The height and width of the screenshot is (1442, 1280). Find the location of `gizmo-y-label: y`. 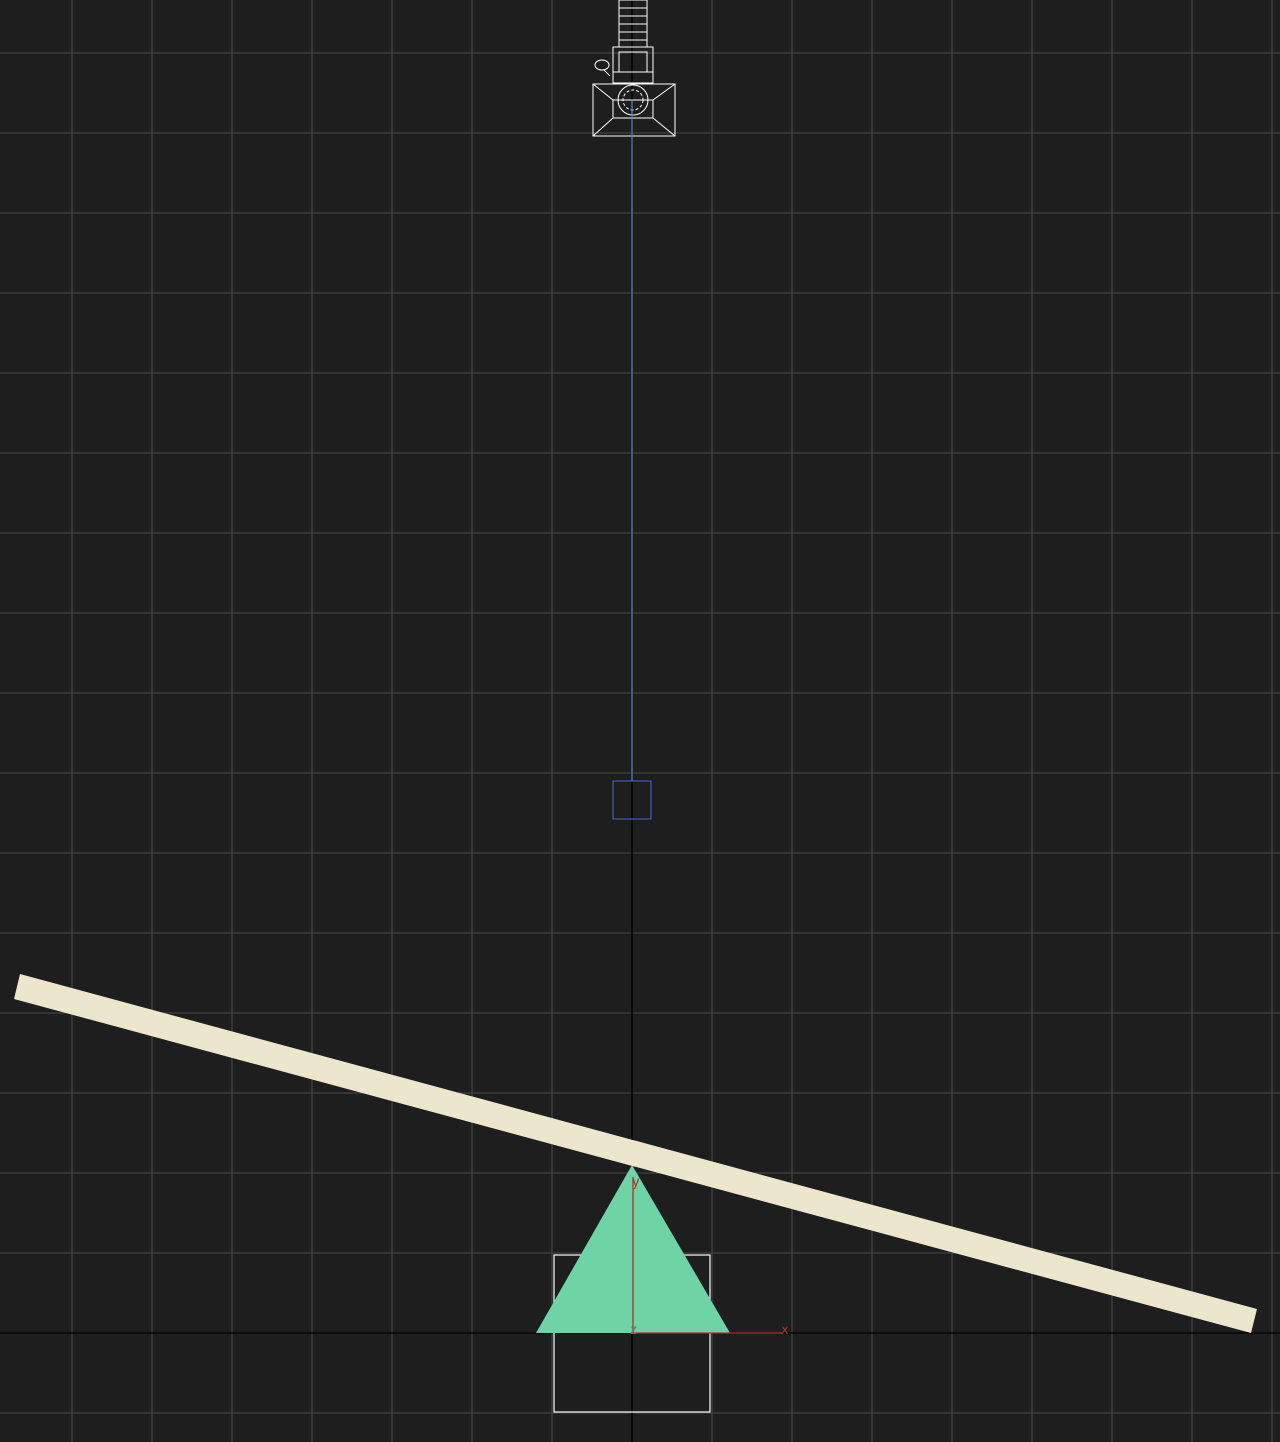

gizmo-y-label: y is located at coordinates (636, 1182).